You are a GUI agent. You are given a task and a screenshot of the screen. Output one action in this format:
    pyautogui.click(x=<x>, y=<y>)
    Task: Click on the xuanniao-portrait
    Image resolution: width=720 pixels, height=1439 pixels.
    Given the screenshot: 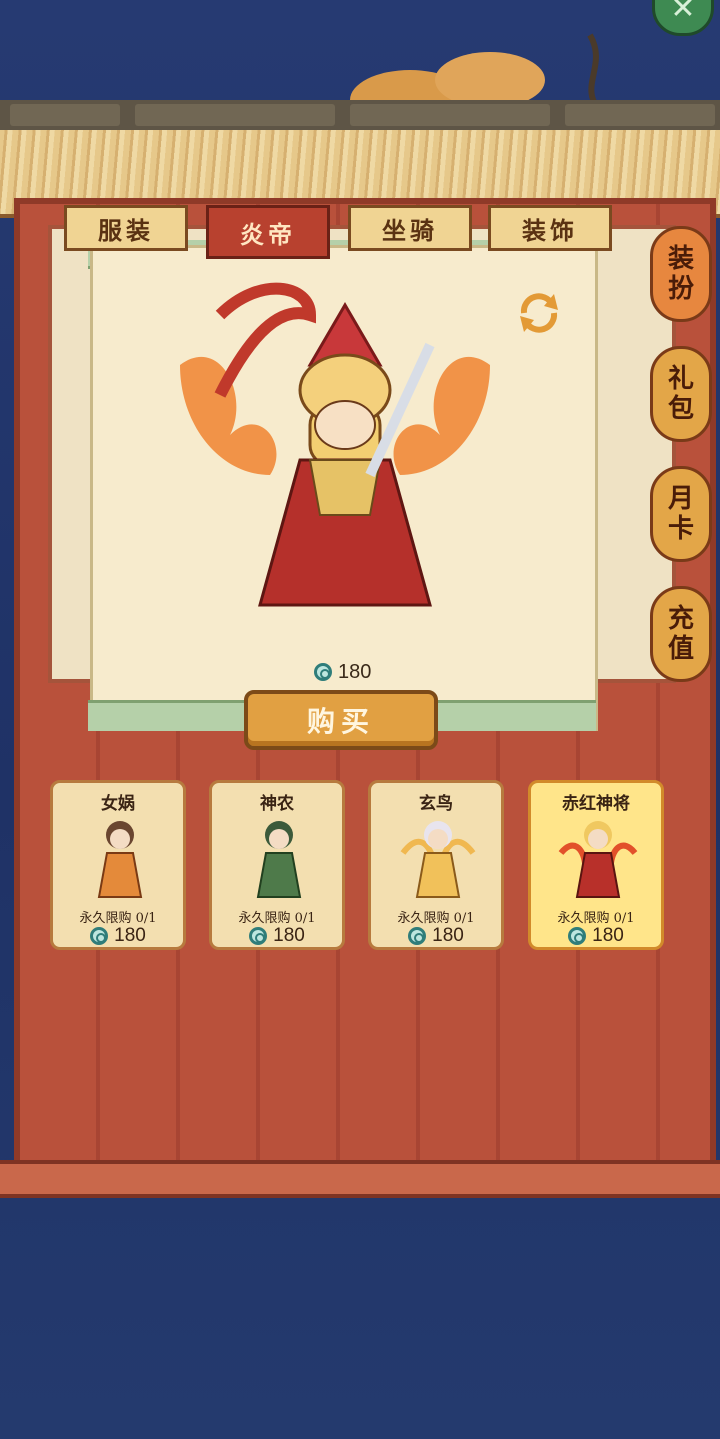 What is the action you would take?
    pyautogui.click(x=438, y=859)
    